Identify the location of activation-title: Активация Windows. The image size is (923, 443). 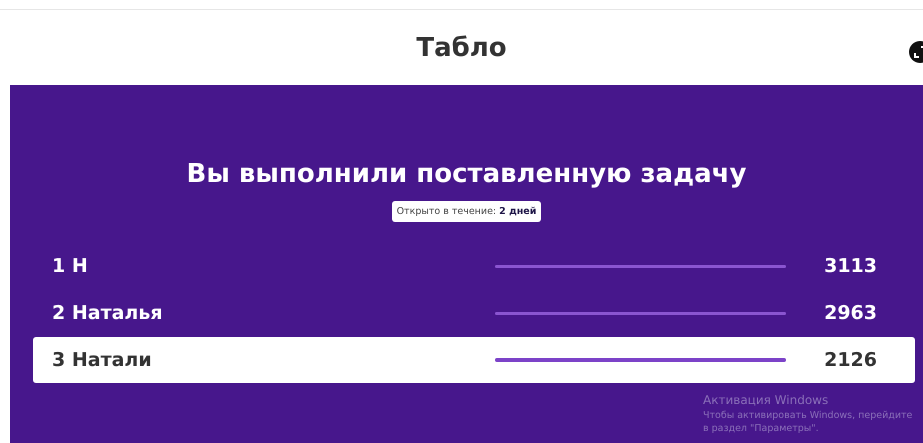
(766, 400).